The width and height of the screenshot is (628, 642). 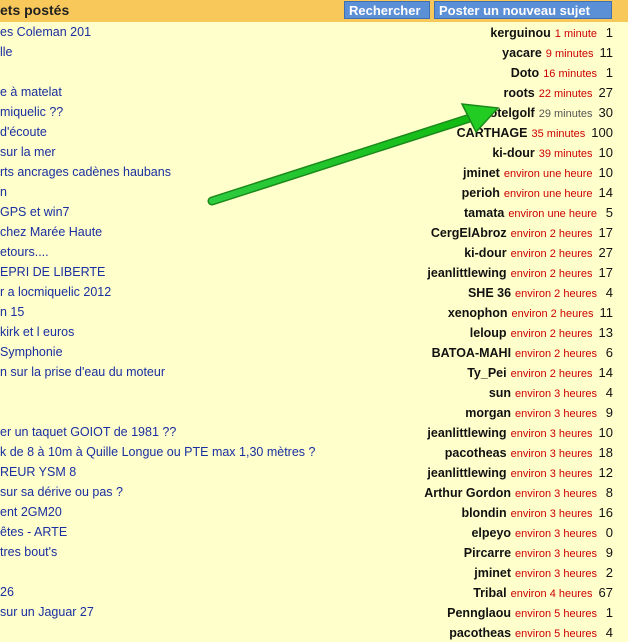 I want to click on author-link: Doto, so click(x=525, y=73).